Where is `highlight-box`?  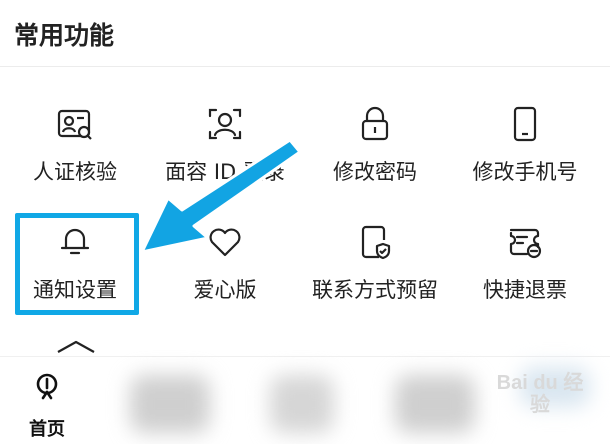
highlight-box is located at coordinates (77, 264).